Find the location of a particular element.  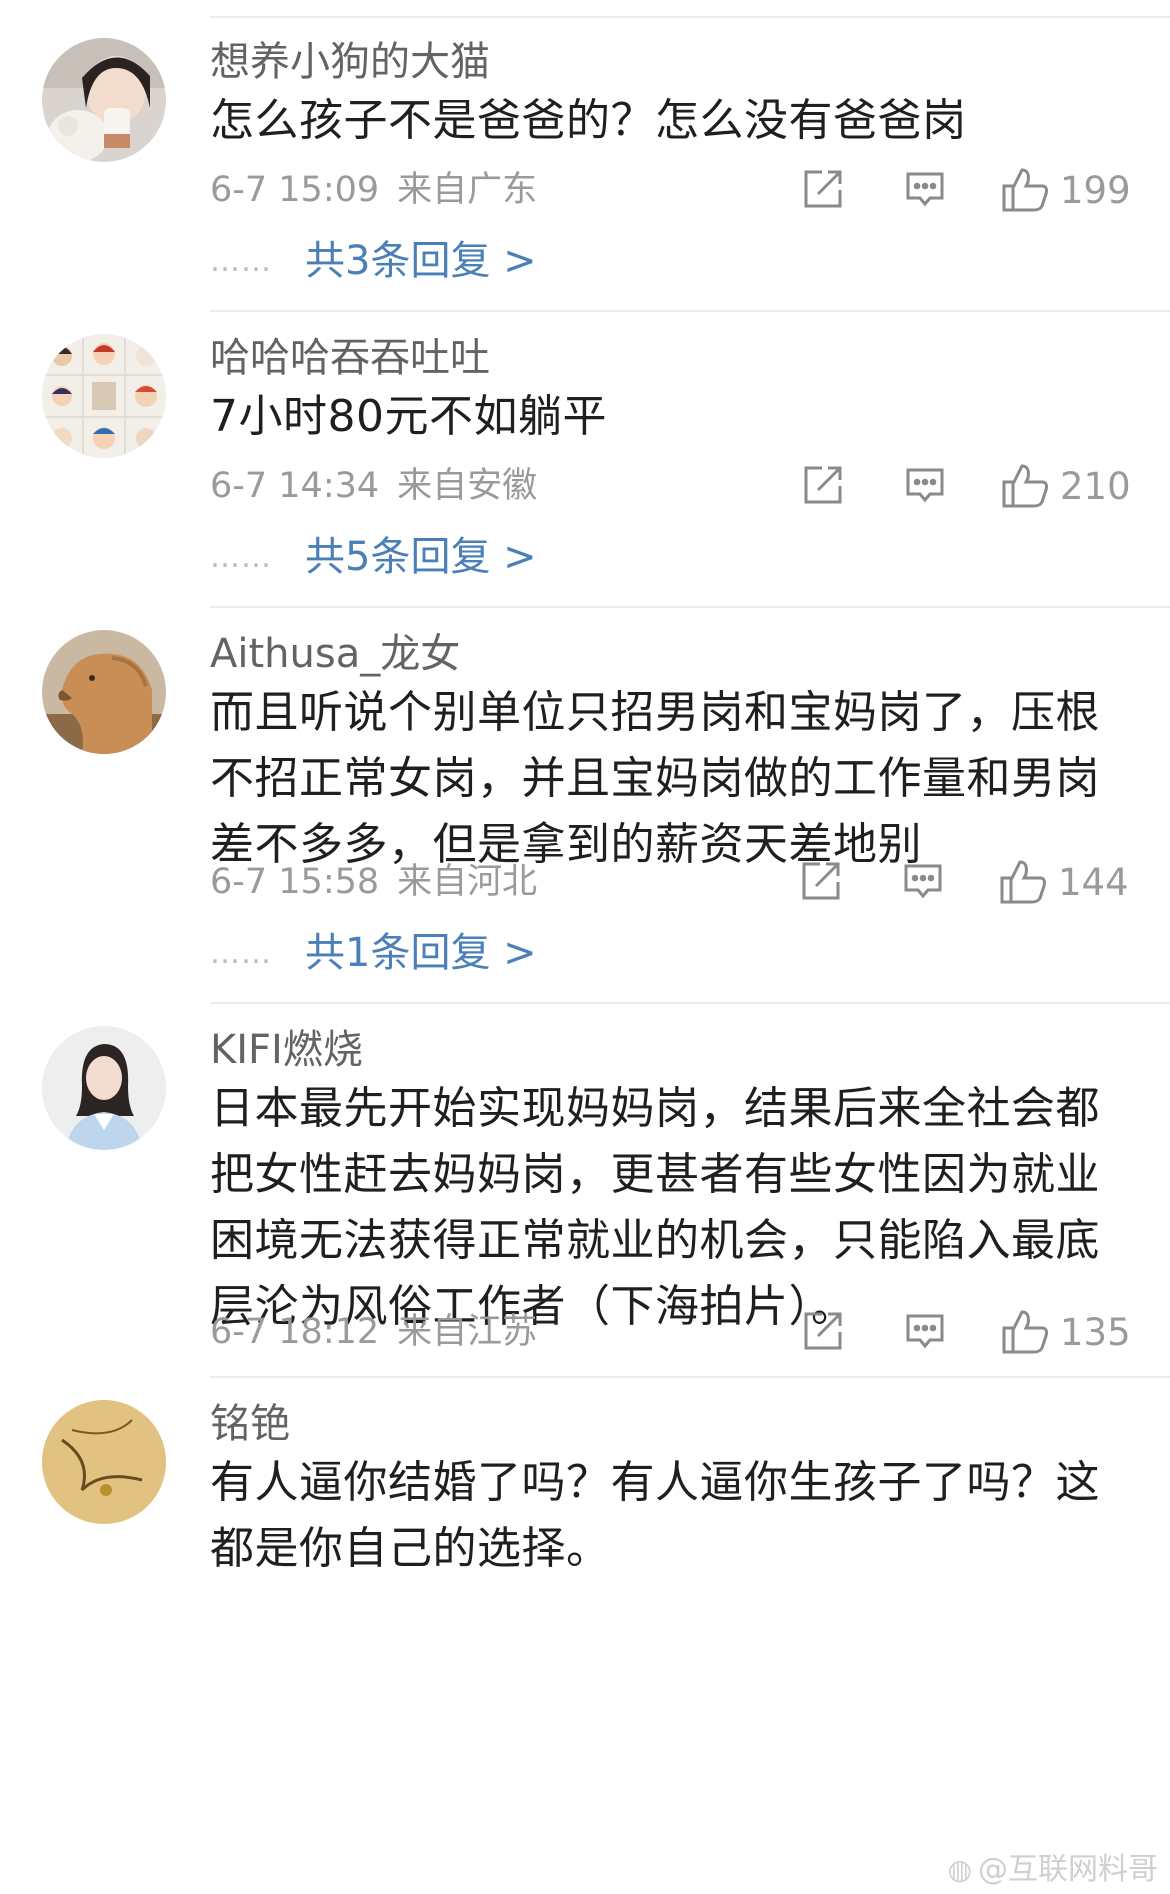

comment-meta: 6-7 15:58 来自河北 is located at coordinates (373, 882).